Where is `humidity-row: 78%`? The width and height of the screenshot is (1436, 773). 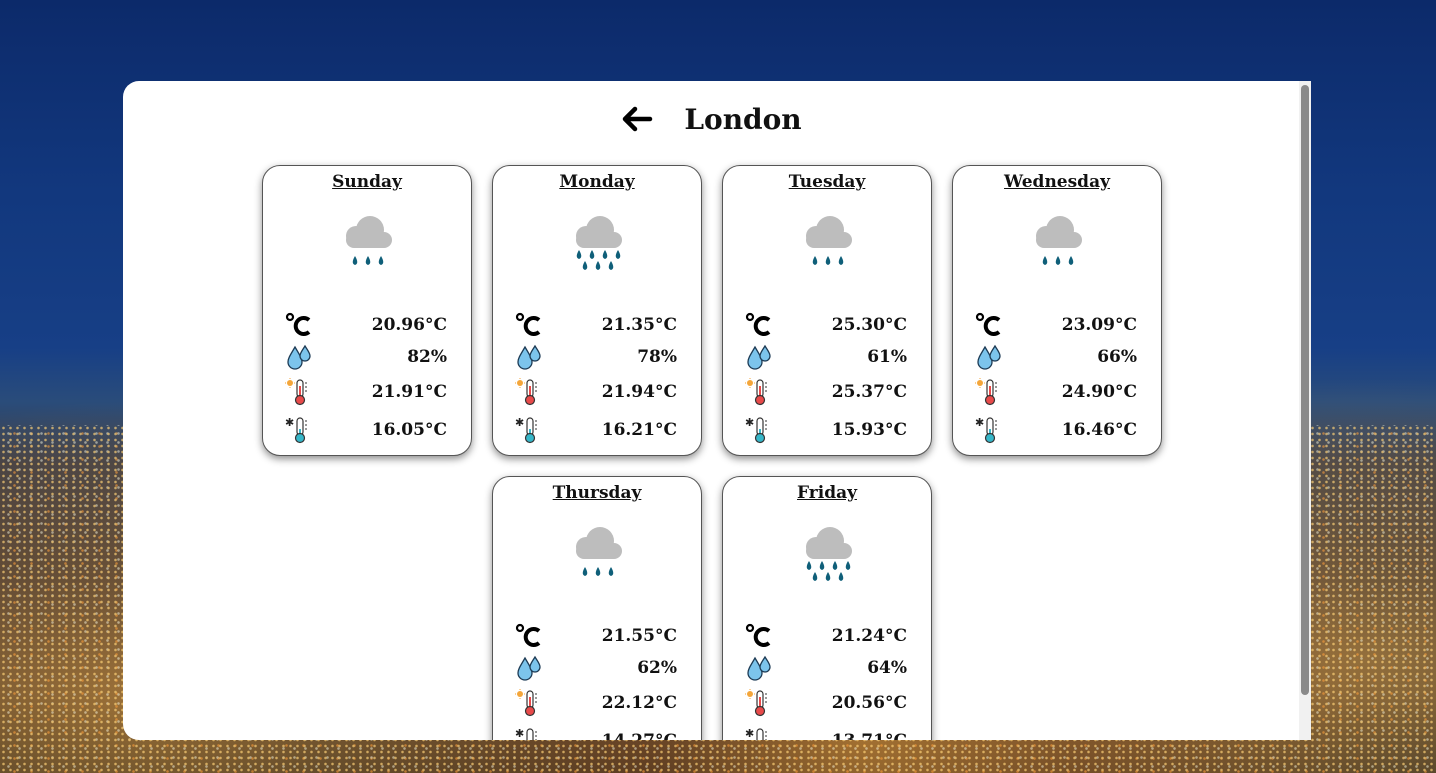 humidity-row: 78% is located at coordinates (596, 357).